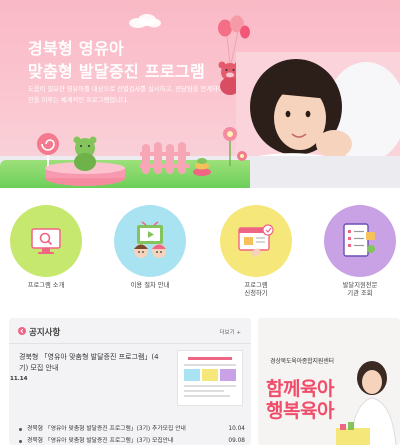  Describe the element at coordinates (150, 285) in the screenshot. I see `menu-label: 이용 절차 안내` at that location.